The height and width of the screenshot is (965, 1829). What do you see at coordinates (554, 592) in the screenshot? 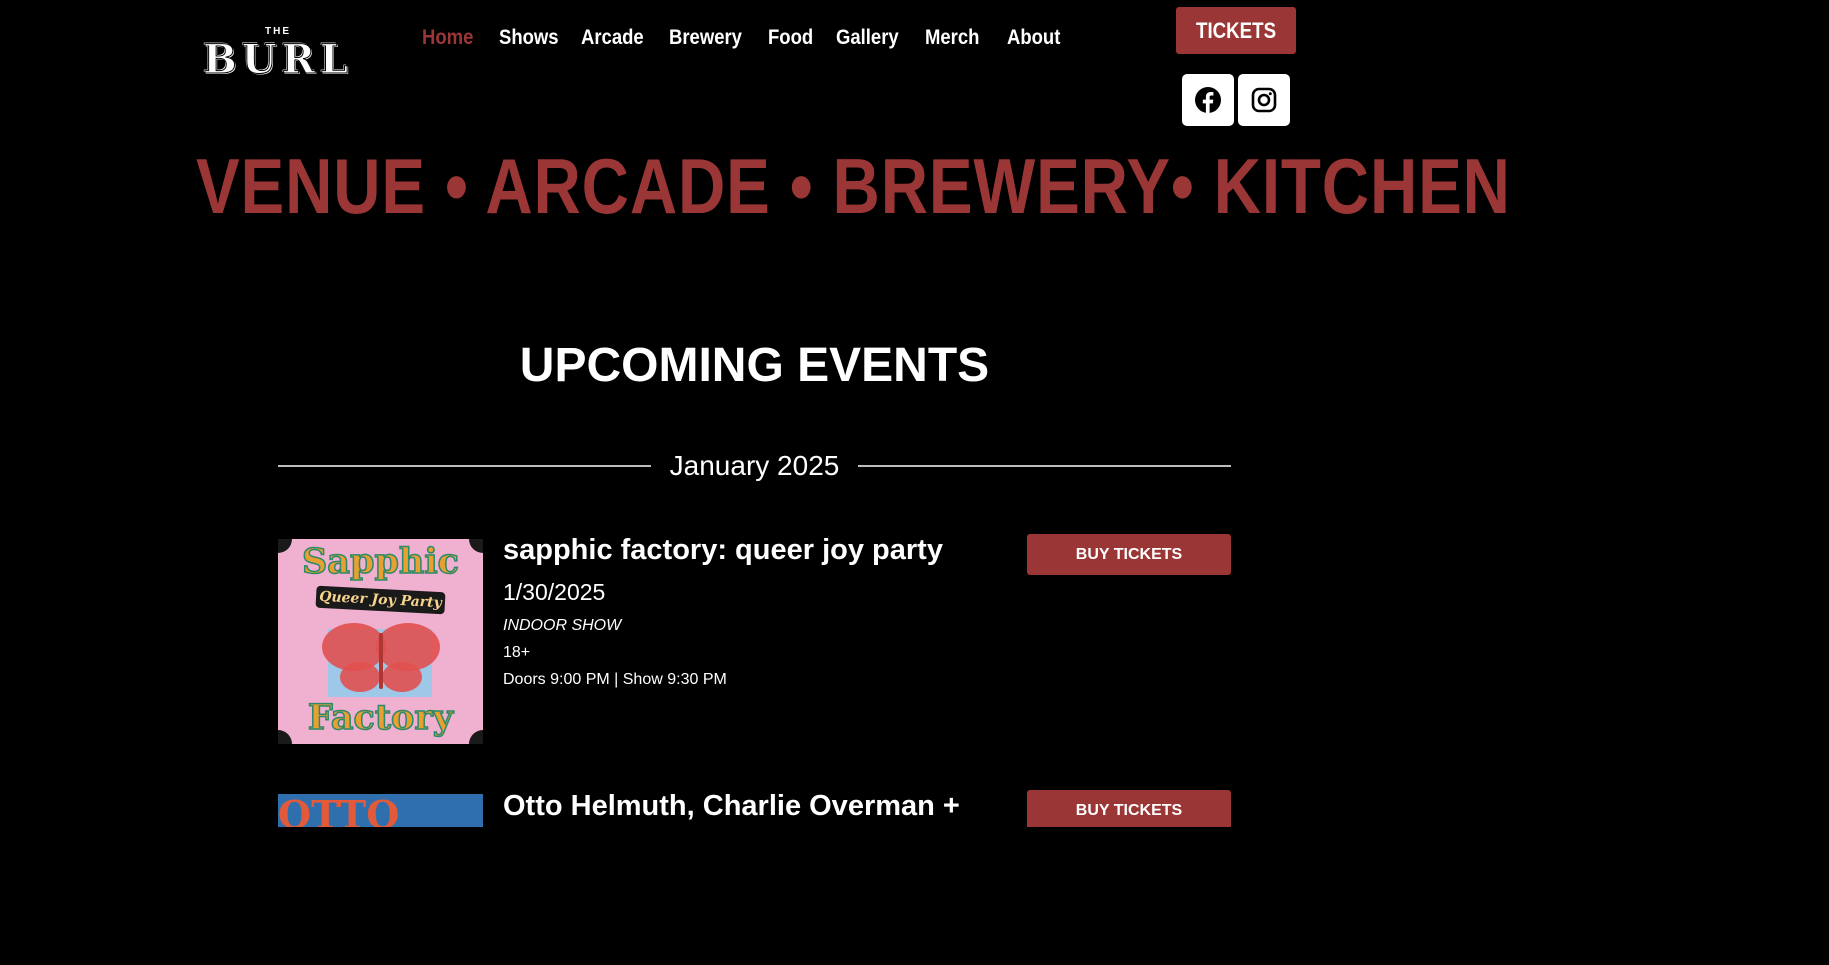
I see `event-date: 1/30/2025` at bounding box center [554, 592].